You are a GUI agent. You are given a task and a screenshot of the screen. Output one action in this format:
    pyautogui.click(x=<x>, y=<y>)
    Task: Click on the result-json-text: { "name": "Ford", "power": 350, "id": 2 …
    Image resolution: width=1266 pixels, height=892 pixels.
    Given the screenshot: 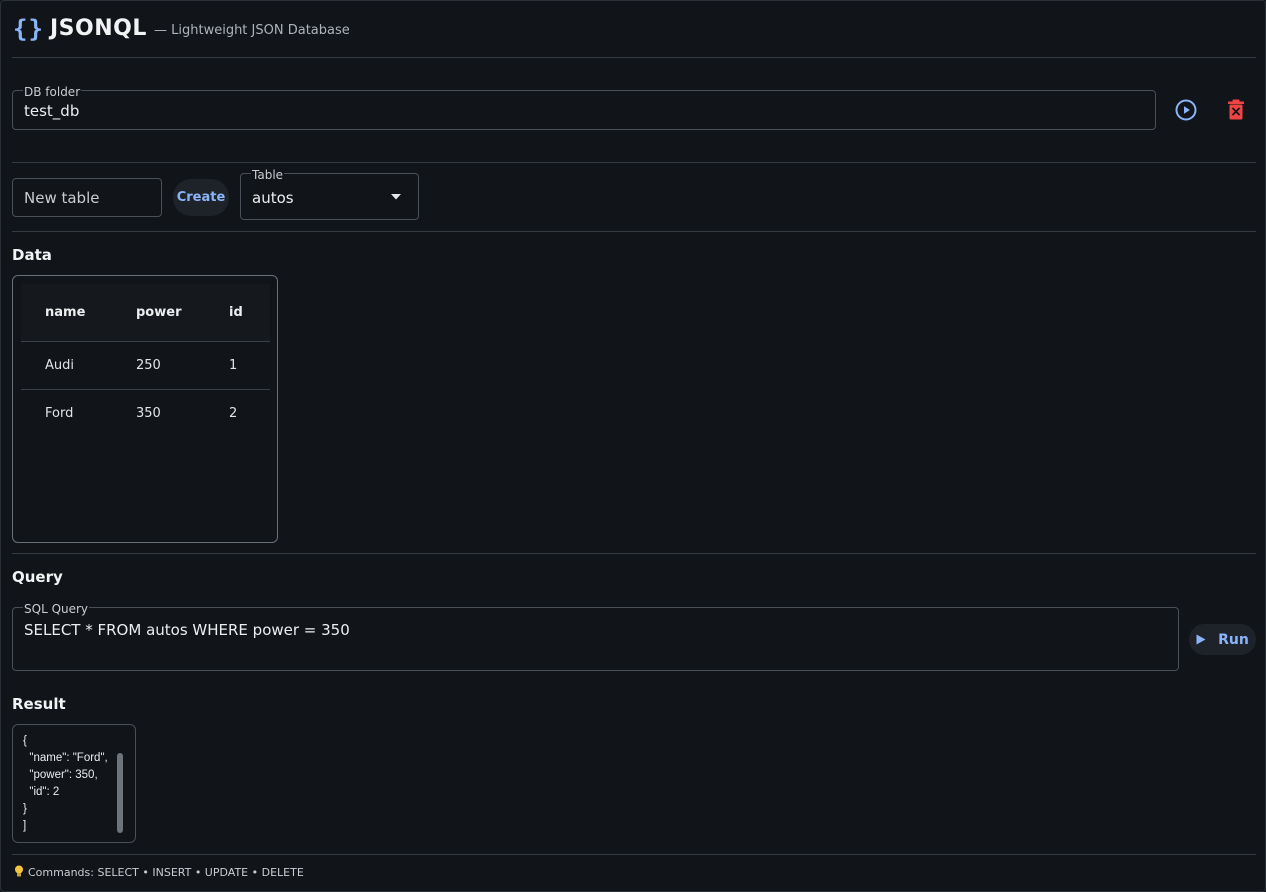 What is the action you would take?
    pyautogui.click(x=65, y=783)
    